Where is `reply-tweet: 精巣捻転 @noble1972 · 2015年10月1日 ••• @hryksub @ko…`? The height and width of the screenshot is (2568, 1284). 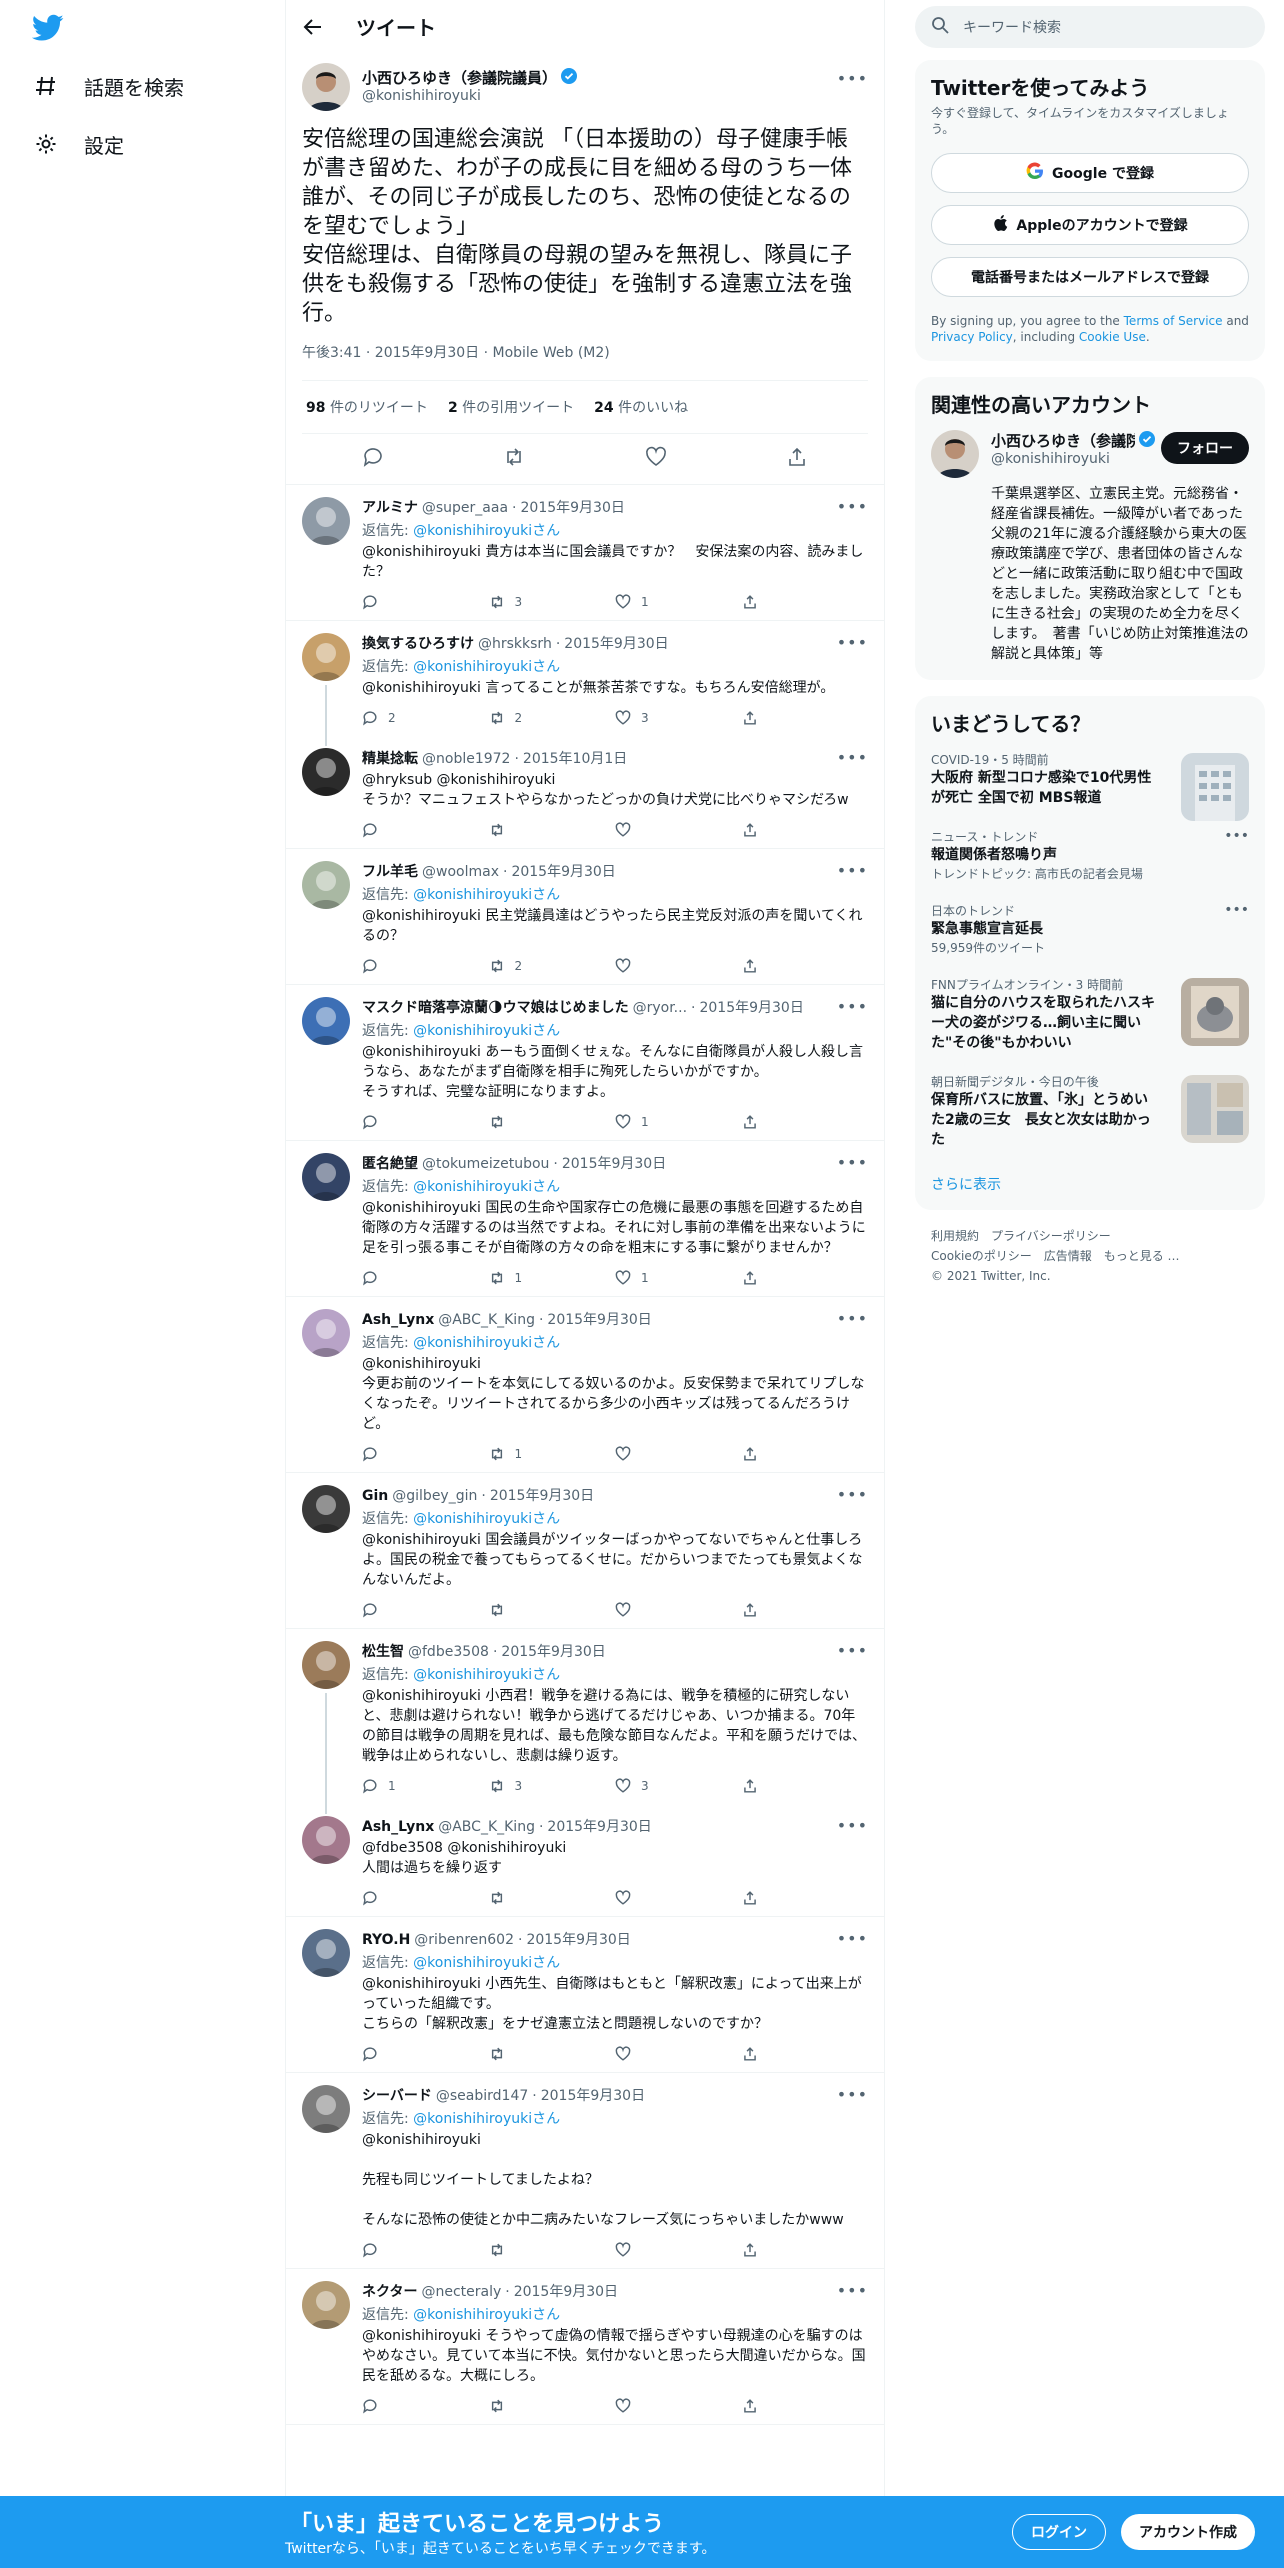
reply-tweet: 精巣捻転 @noble1972 · 2015年10月1日 ••• @hryksub @ko… is located at coordinates (585, 792).